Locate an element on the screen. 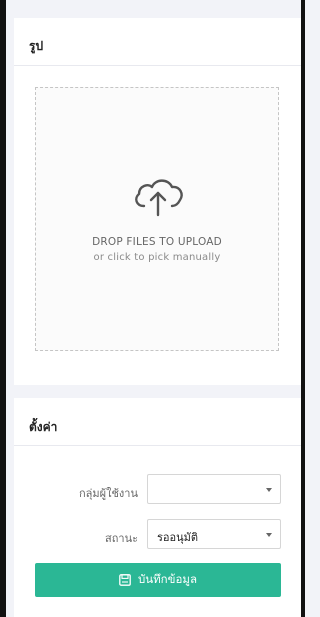 This screenshot has width=320, height=617. user-group-select is located at coordinates (214, 489).